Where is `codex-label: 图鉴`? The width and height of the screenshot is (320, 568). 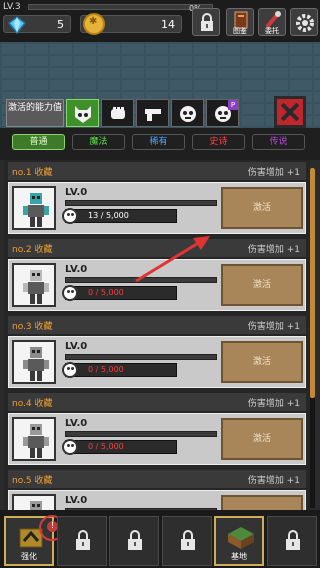 codex-label: 图鉴 is located at coordinates (240, 31).